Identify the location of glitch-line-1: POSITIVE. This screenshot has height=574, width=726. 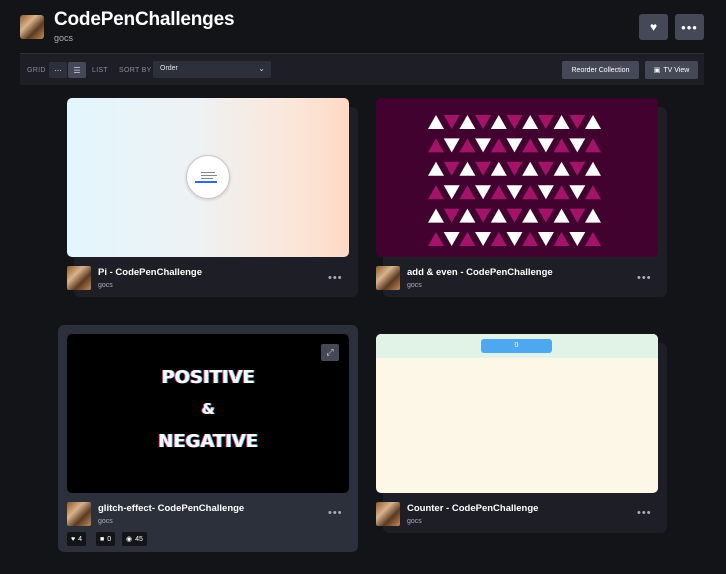
(208, 377).